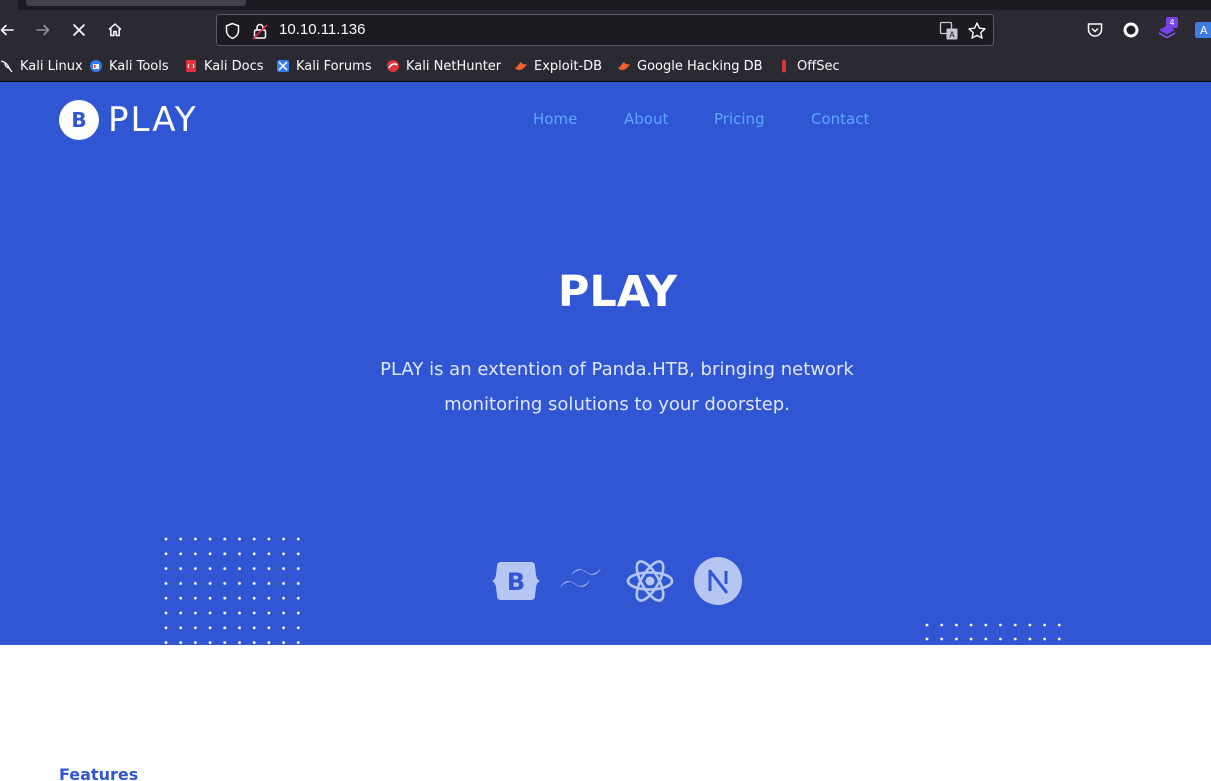 This screenshot has height=781, width=1211. I want to click on tracking-shield-icon, so click(232, 31).